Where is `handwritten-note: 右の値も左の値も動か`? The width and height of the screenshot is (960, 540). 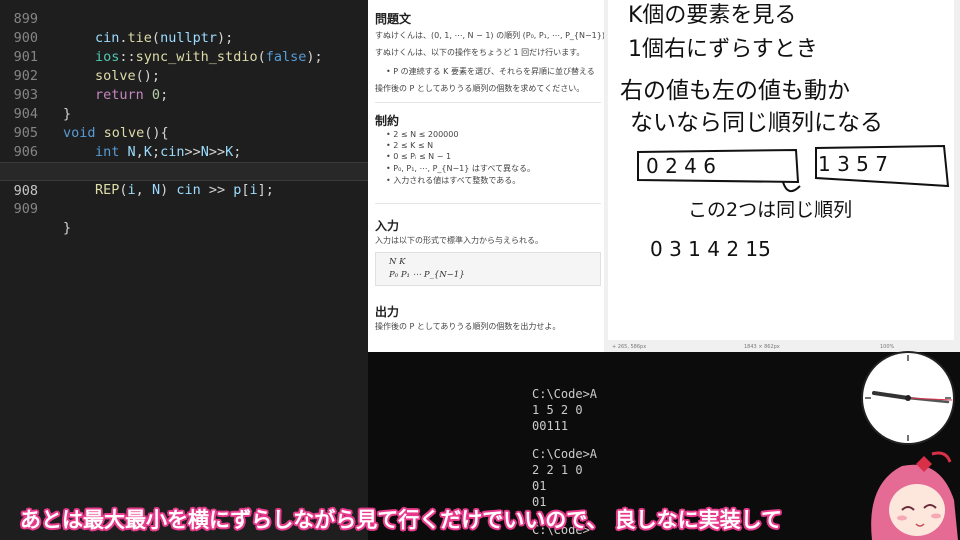 handwritten-note: 右の値も左の値も動か is located at coordinates (735, 91).